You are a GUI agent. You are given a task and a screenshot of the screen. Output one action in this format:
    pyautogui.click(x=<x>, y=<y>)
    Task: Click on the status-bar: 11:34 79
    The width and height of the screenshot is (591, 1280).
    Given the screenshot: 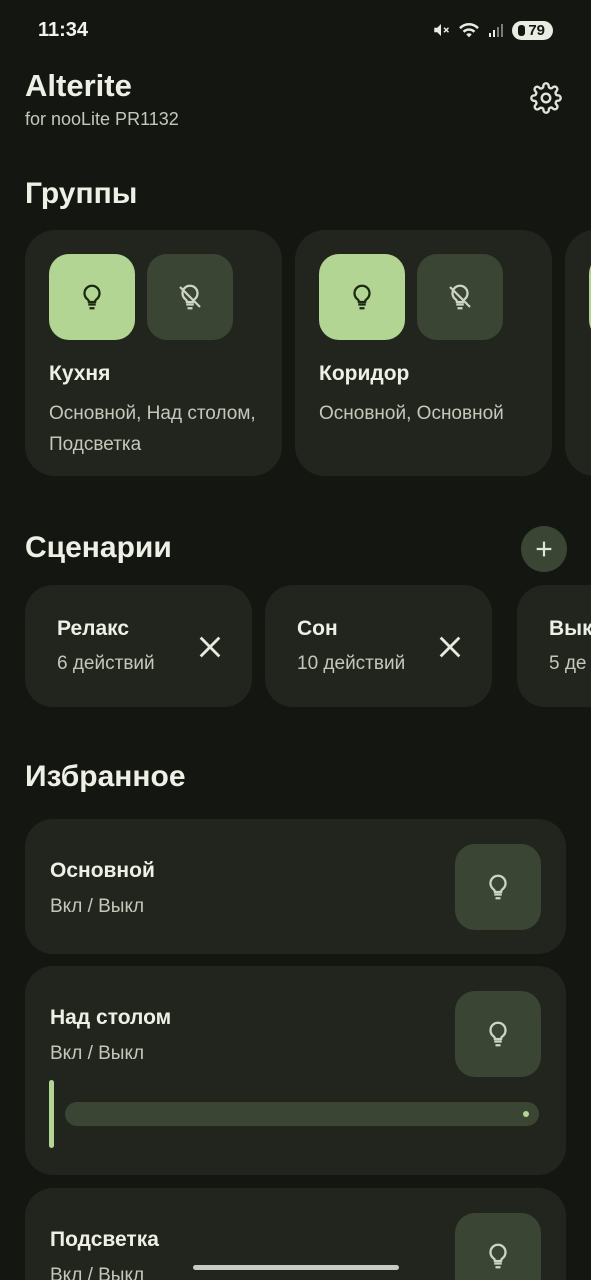 What is the action you would take?
    pyautogui.click(x=295, y=30)
    